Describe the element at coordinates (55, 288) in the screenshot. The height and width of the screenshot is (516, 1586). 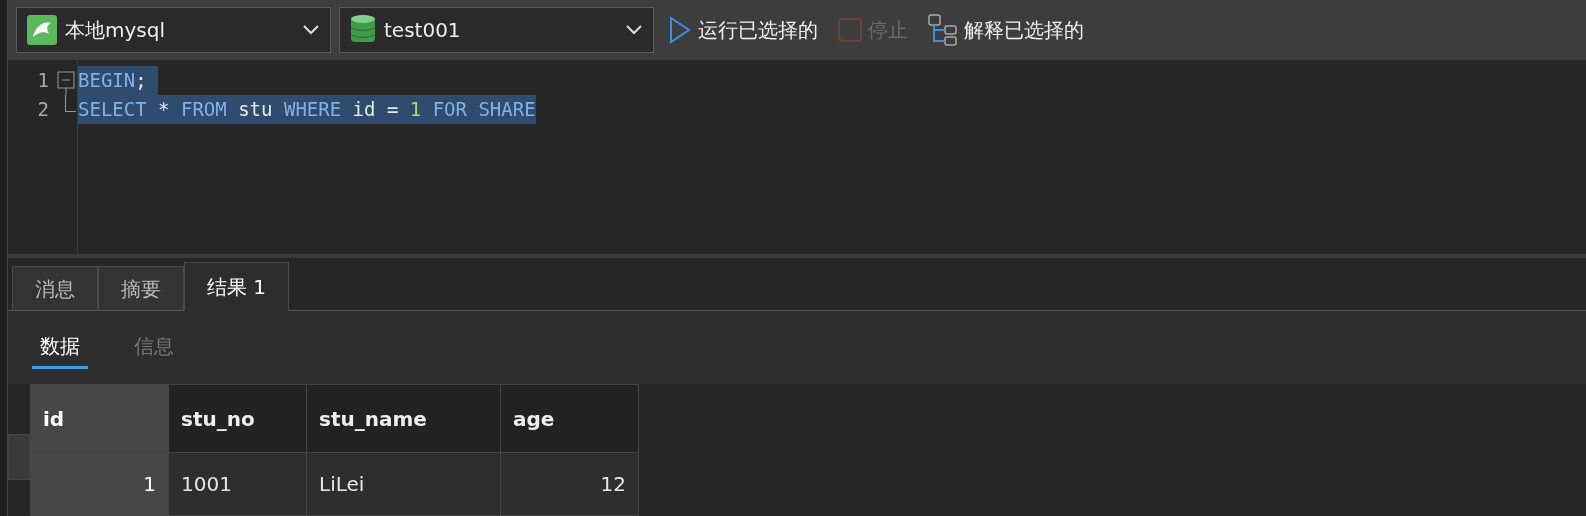
I see `result-tab: 消息` at that location.